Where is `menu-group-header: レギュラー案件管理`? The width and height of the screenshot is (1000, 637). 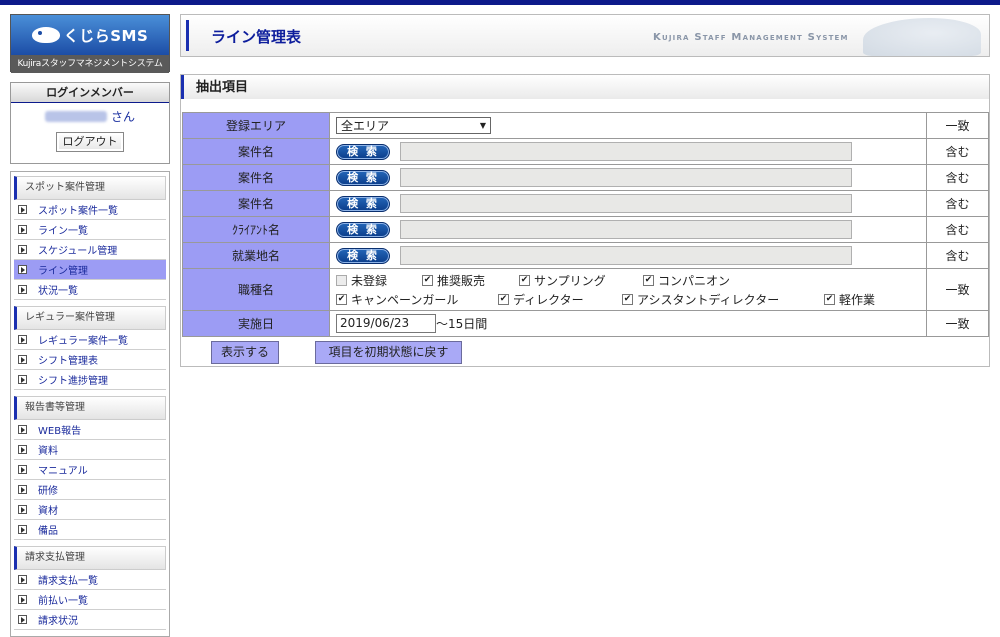
menu-group-header: レギュラー案件管理 is located at coordinates (90, 318).